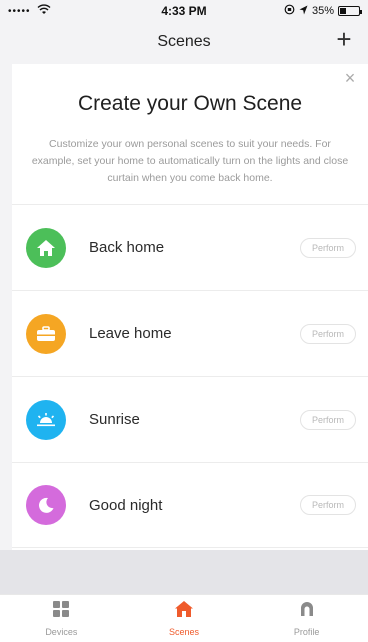 This screenshot has width=368, height=642. I want to click on scene-label: Good night, so click(126, 505).